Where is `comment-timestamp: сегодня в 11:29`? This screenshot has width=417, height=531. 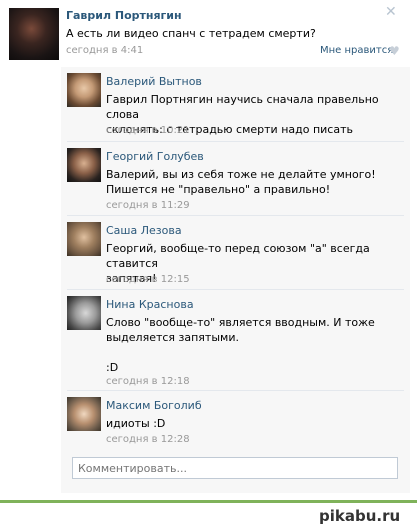
comment-timestamp: сегодня в 11:29 is located at coordinates (148, 205).